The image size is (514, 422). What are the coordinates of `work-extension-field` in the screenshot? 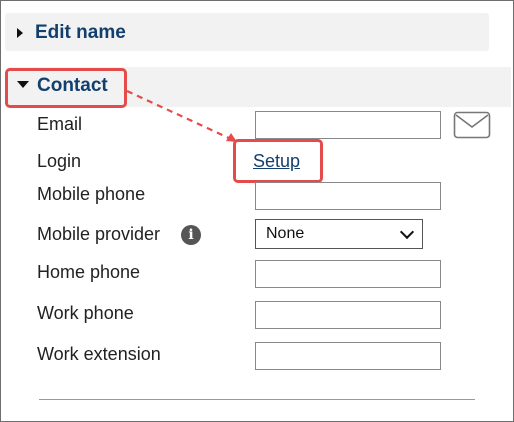 It's located at (348, 356).